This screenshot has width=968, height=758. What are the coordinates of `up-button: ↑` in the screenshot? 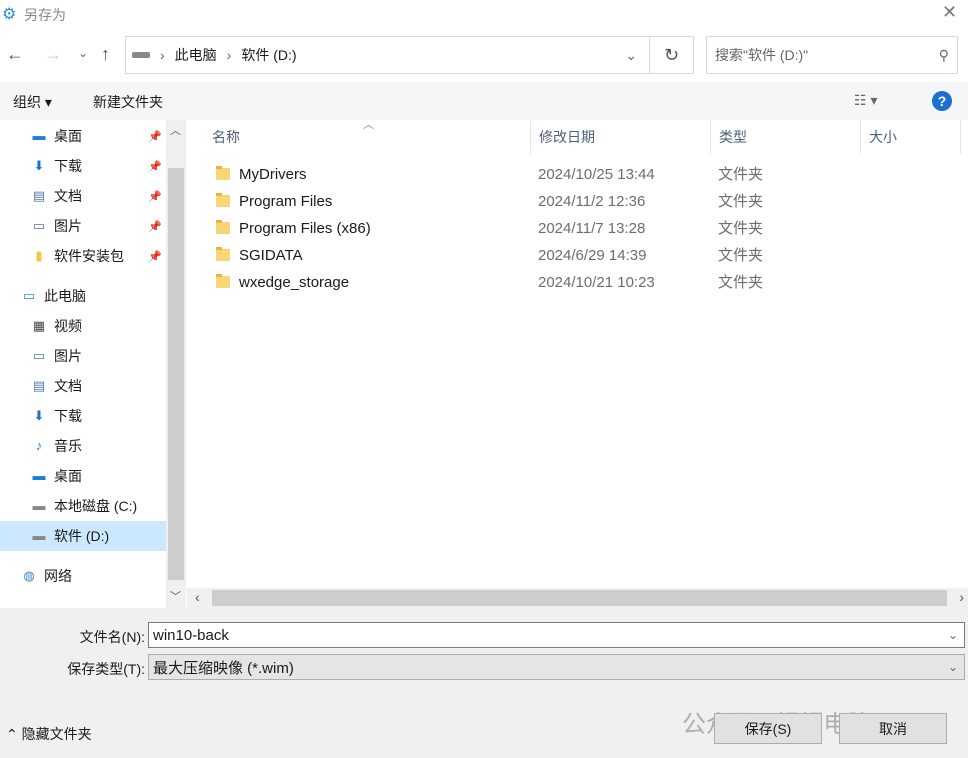 It's located at (105, 54).